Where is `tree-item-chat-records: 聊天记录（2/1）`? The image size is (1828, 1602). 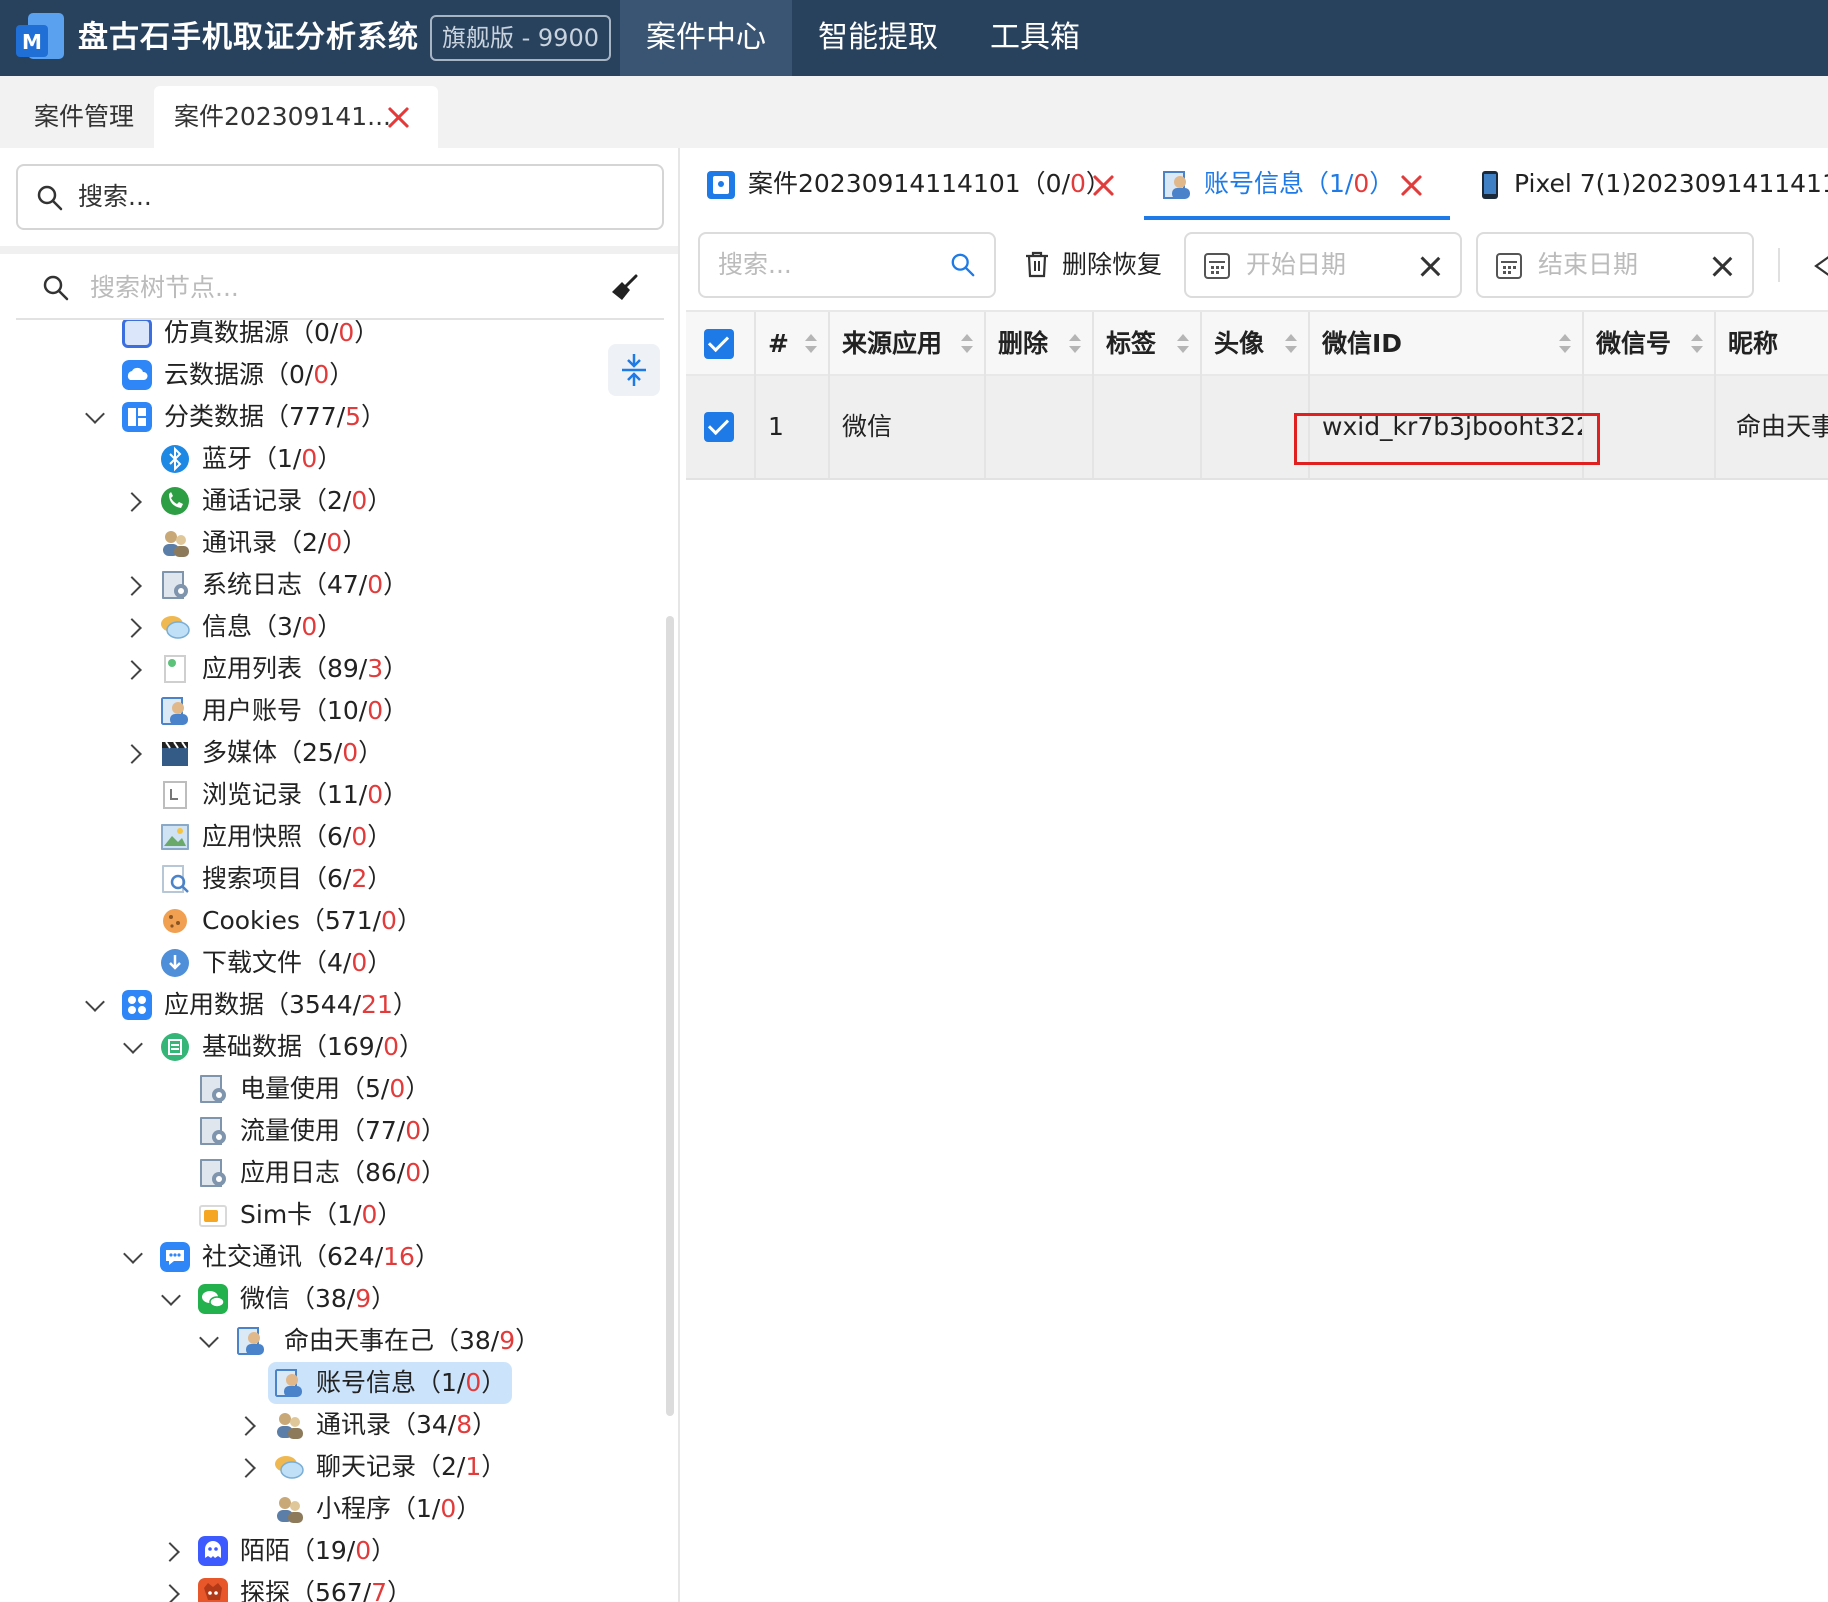
tree-item-chat-records: 聊天记录（2/1） is located at coordinates (330, 1467).